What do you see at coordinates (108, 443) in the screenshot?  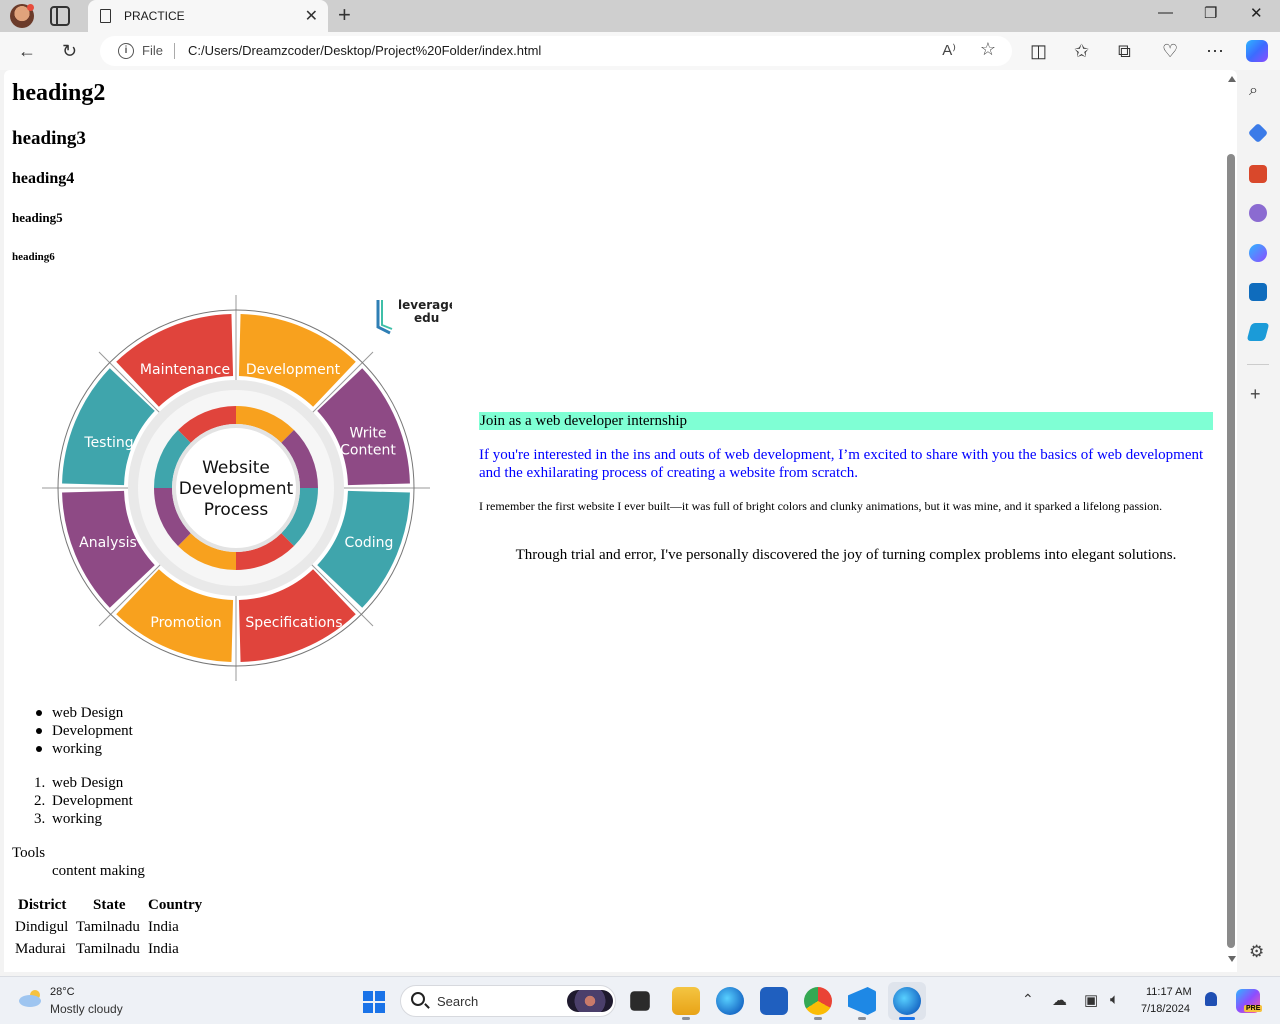 I see `segment-label: Testing` at bounding box center [108, 443].